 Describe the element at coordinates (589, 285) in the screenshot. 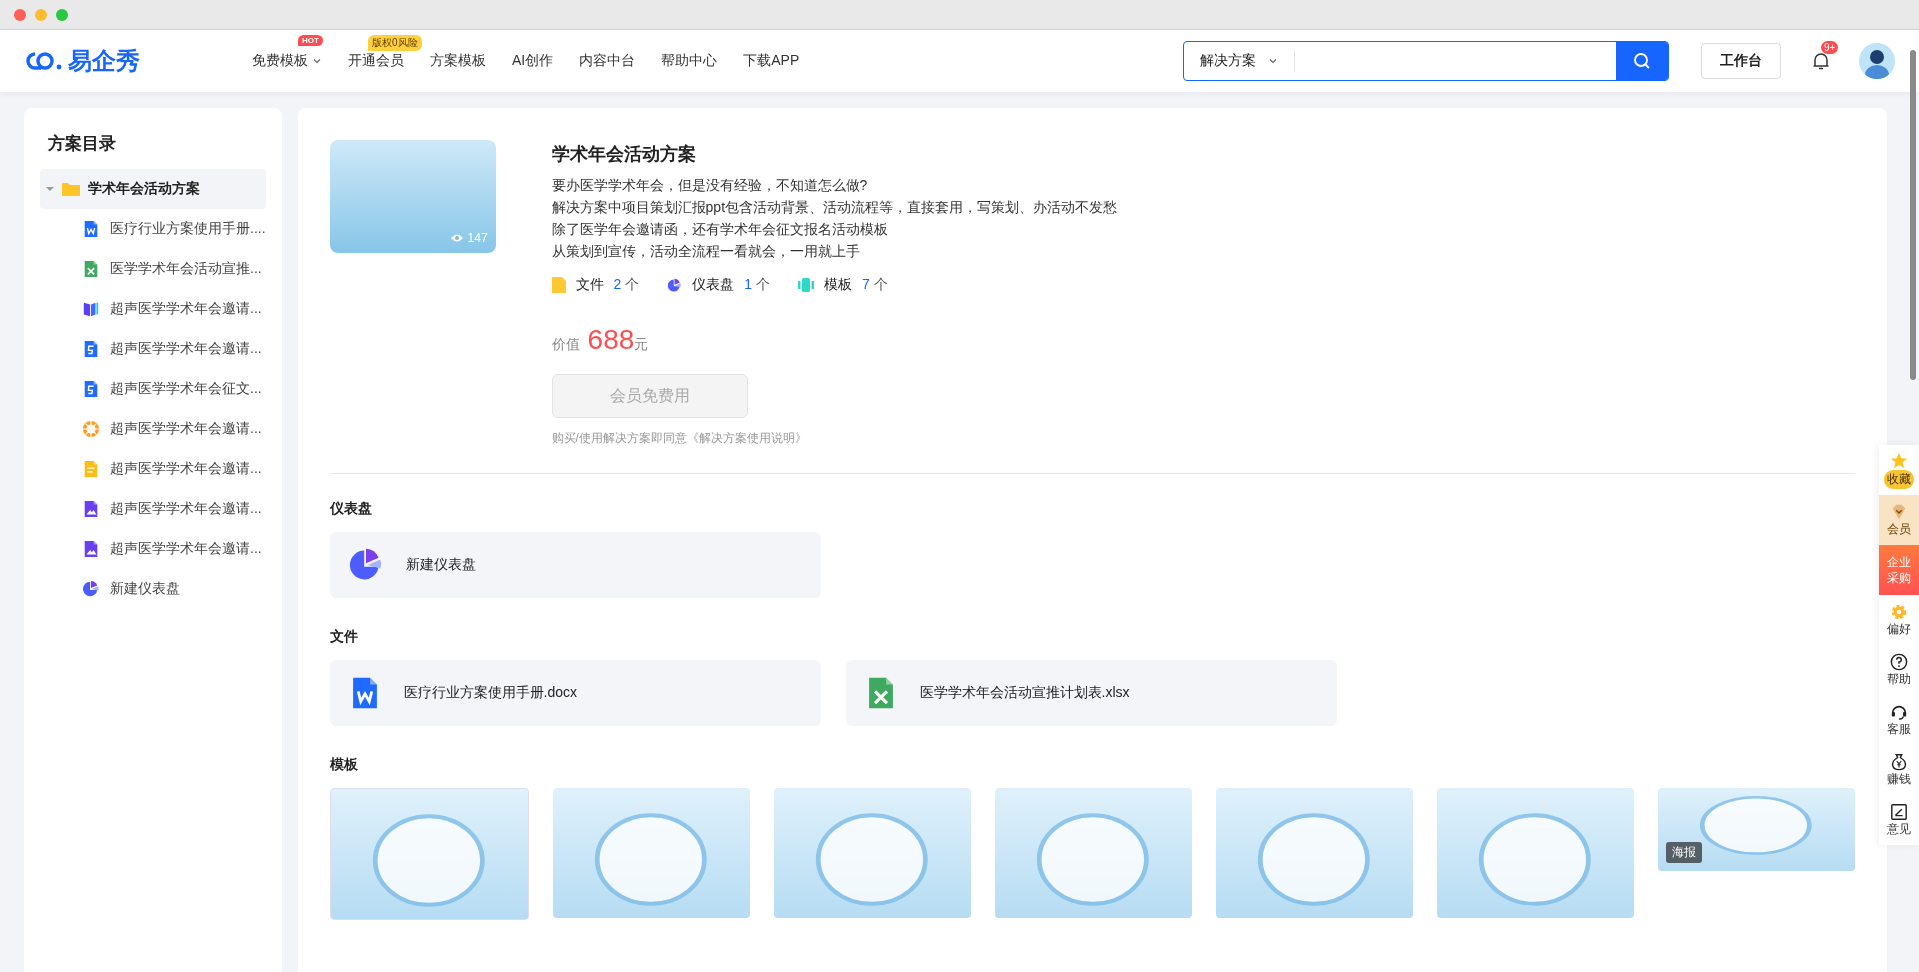

I see `stat-label: 文件` at that location.